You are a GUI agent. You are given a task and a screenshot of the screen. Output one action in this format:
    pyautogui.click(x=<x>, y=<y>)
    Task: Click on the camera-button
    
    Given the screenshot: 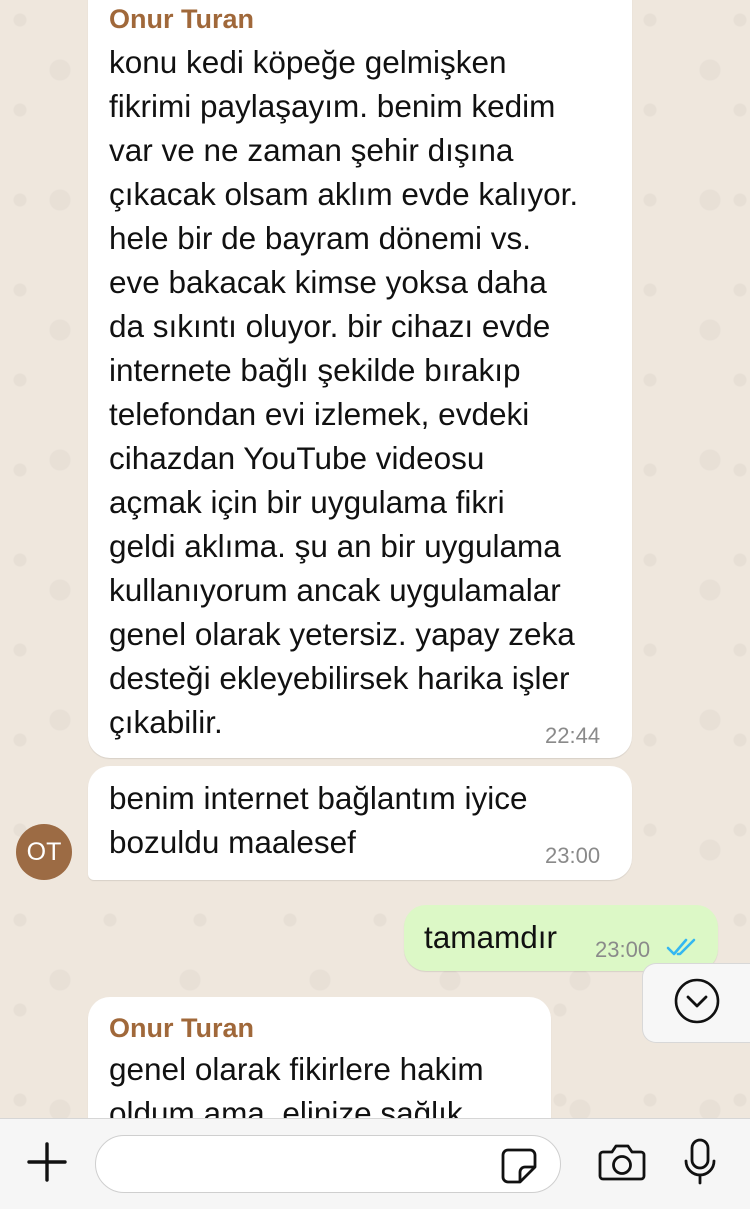 What is the action you would take?
    pyautogui.click(x=622, y=1164)
    